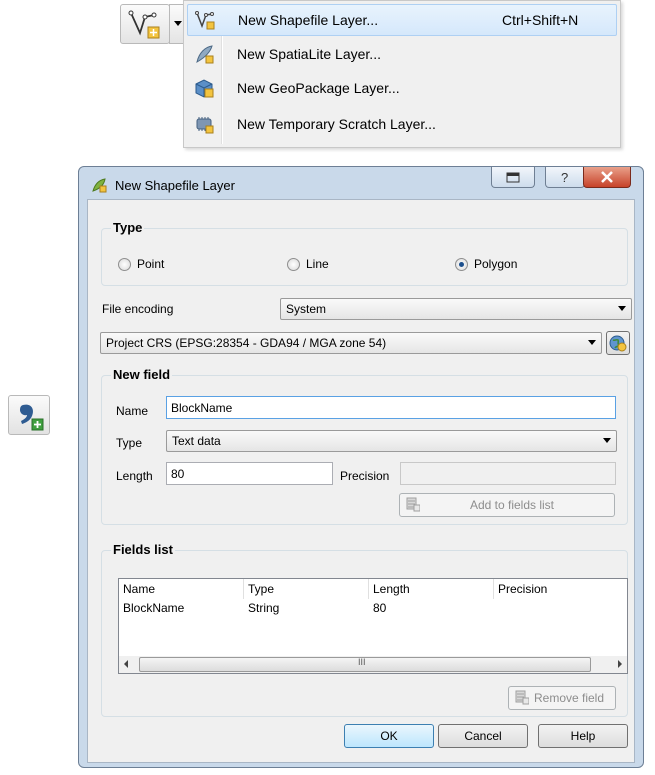 Image resolution: width=655 pixels, height=775 pixels. I want to click on menu-shortcut: Ctrl+Shift+N, so click(540, 20).